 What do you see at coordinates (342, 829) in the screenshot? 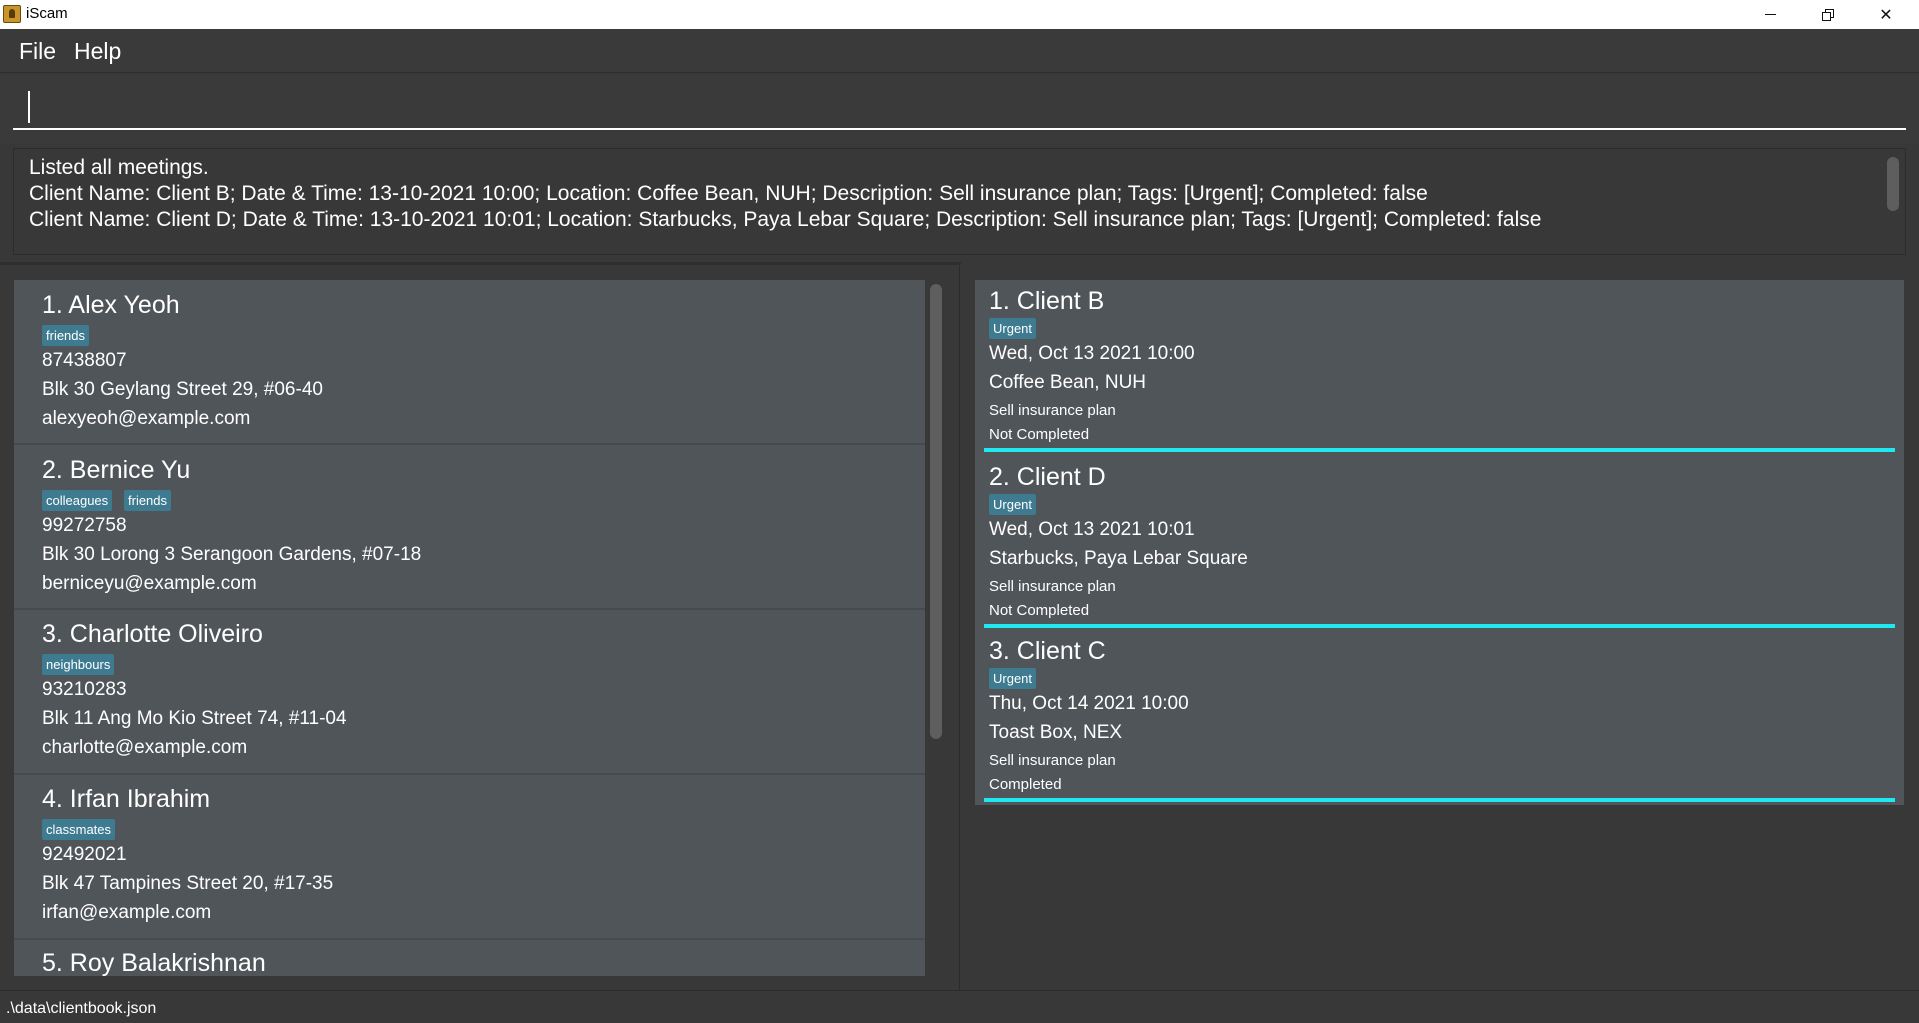
I see `person-tags: classmates` at bounding box center [342, 829].